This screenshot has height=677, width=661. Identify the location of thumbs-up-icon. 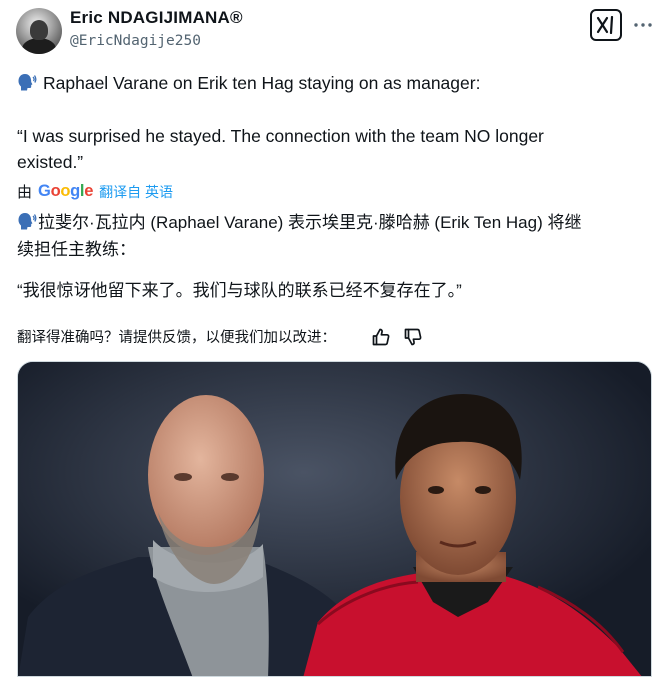
(381, 337).